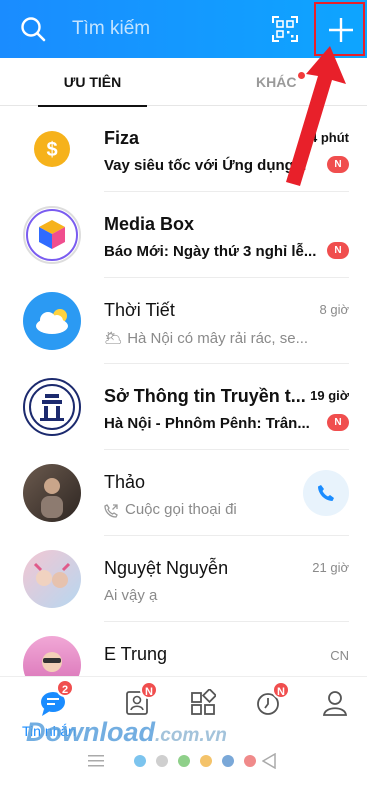 Image resolution: width=367 pixels, height=785 pixels. Describe the element at coordinates (122, 138) in the screenshot. I see `conversation-name: Fiza` at that location.